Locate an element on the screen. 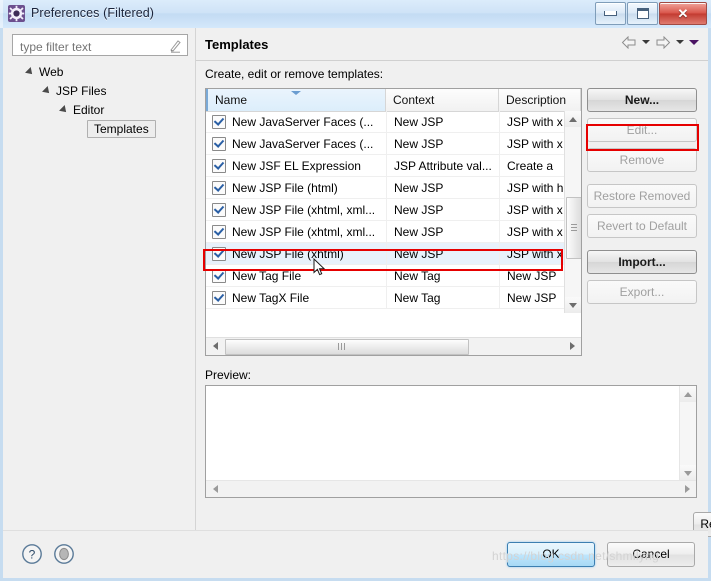 This screenshot has width=711, height=581. table-row: New JSP File (html) New JSP JSP with h is located at coordinates (393, 187).